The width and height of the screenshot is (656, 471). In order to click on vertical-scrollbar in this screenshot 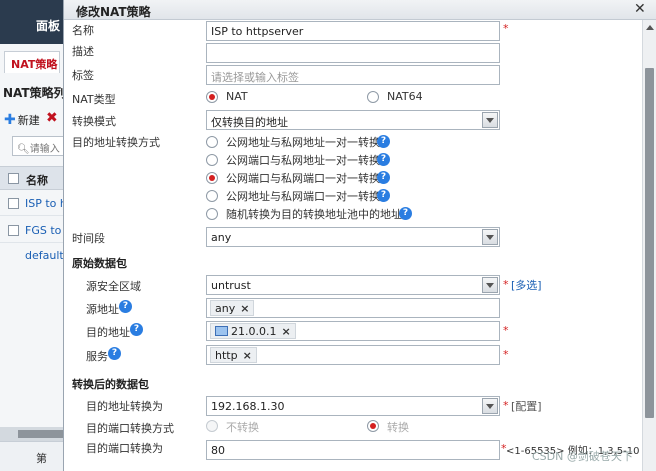, I will do `click(649, 245)`.